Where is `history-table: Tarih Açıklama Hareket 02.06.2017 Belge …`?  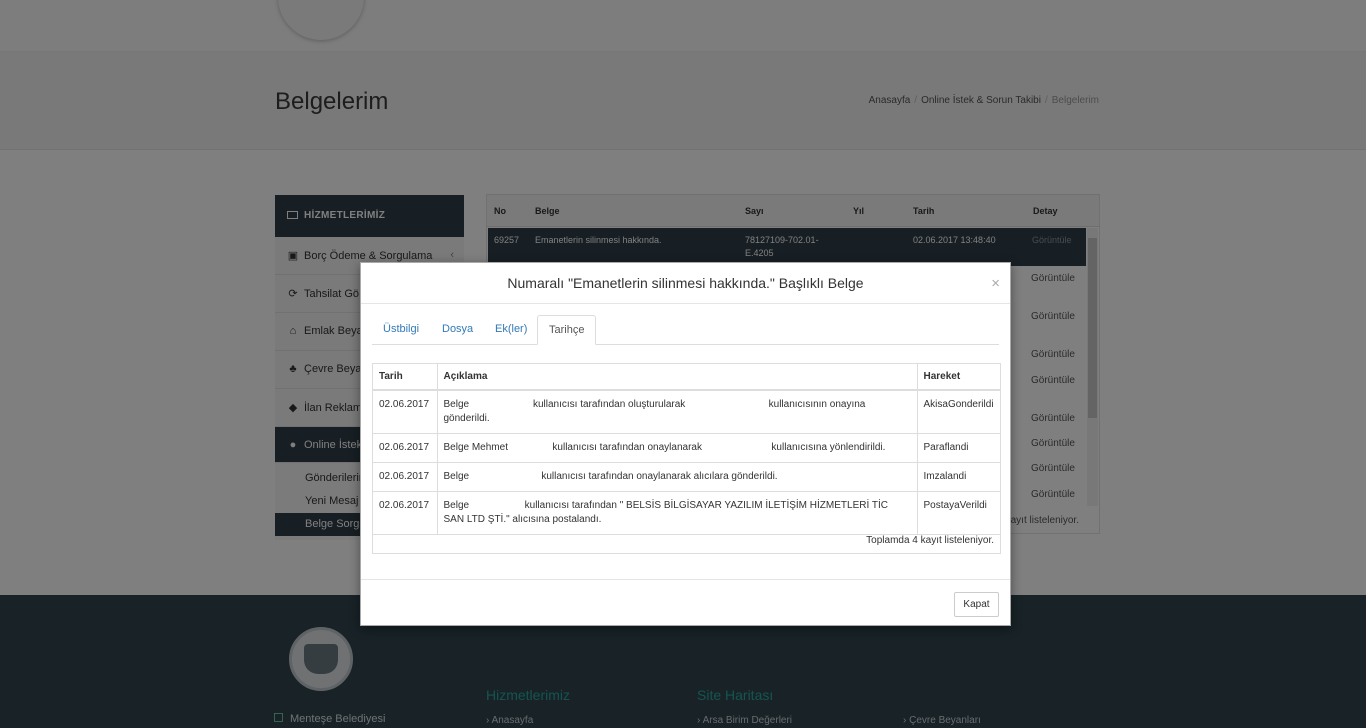 history-table: Tarih Açıklama Hareket 02.06.2017 Belge … is located at coordinates (686, 458).